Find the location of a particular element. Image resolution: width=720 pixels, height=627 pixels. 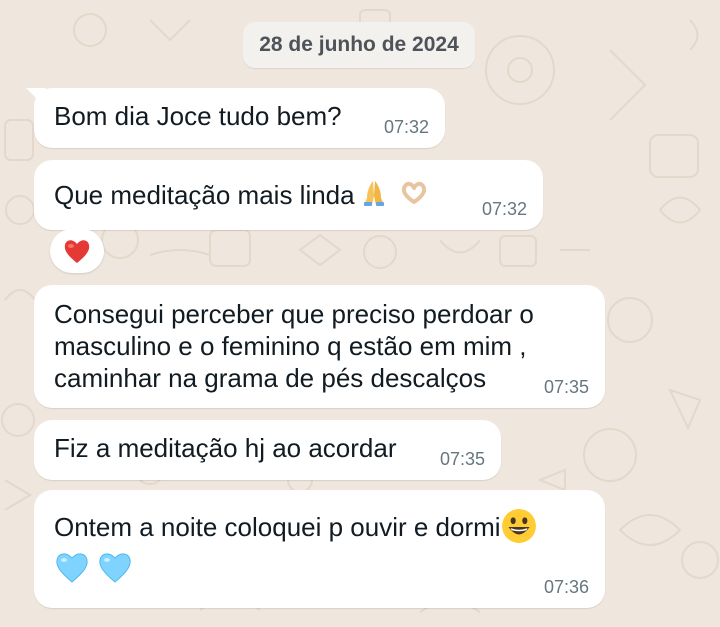

message-text-line: caminhar na grama de pés descalços is located at coordinates (270, 378).